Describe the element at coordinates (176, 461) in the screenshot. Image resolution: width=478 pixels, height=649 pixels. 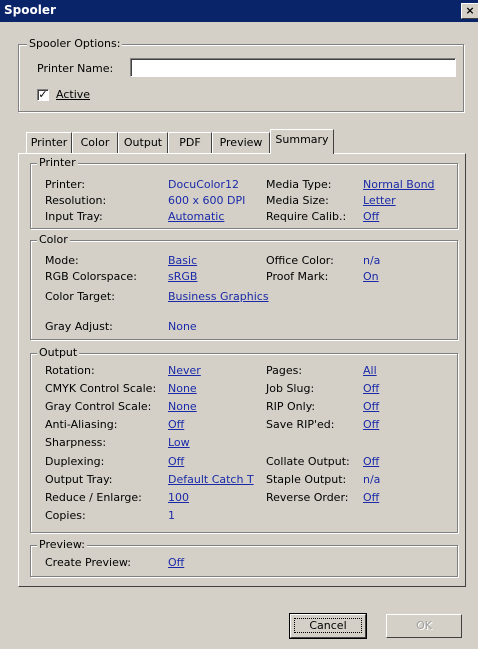
I see `duplexing-link: Off` at that location.